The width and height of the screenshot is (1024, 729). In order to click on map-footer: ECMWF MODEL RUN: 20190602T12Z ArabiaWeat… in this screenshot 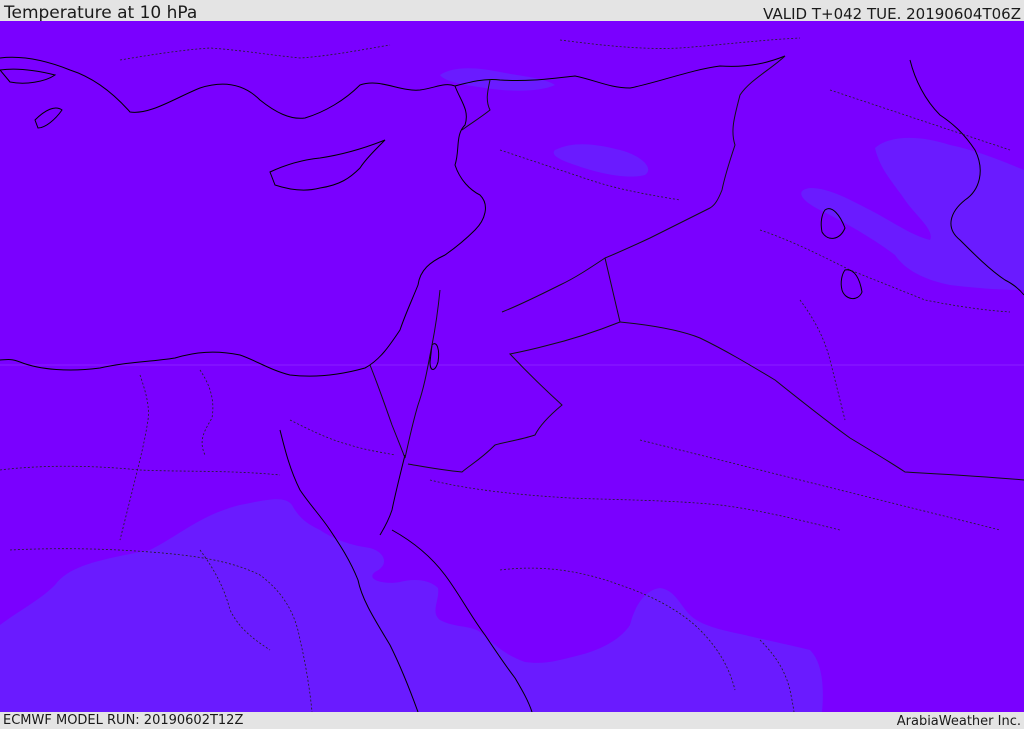, I will do `click(512, 720)`.